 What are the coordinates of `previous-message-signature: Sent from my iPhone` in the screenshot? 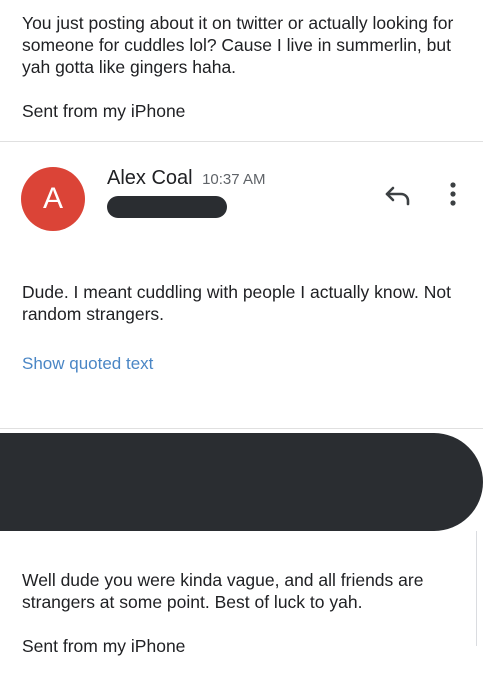 It's located at (104, 111).